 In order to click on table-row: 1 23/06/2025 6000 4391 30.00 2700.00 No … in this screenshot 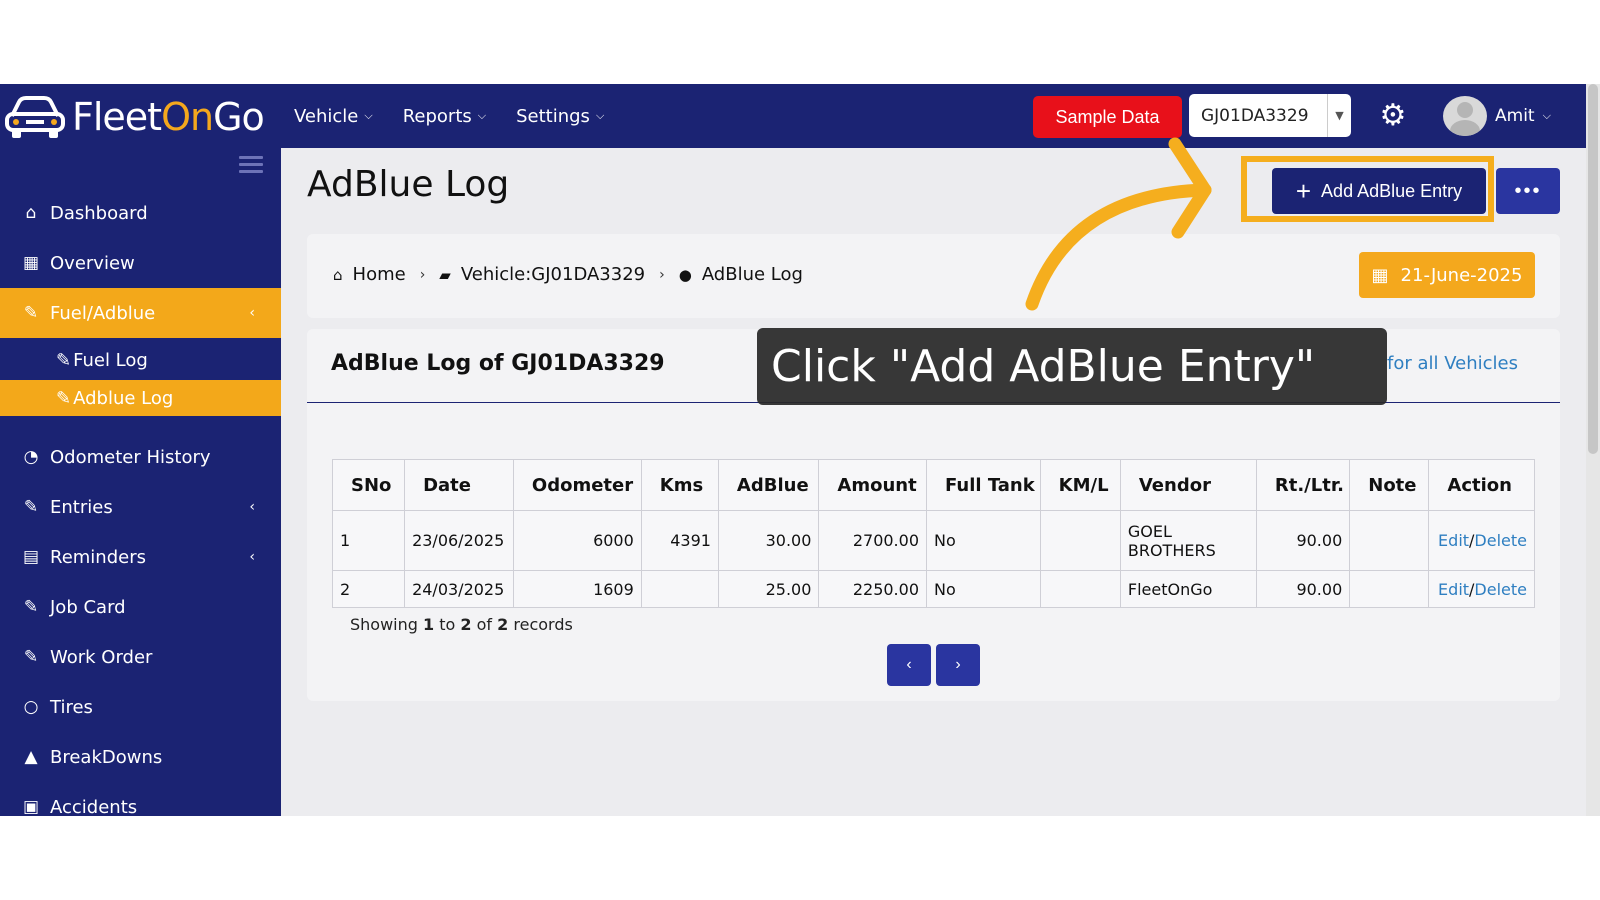, I will do `click(933, 540)`.